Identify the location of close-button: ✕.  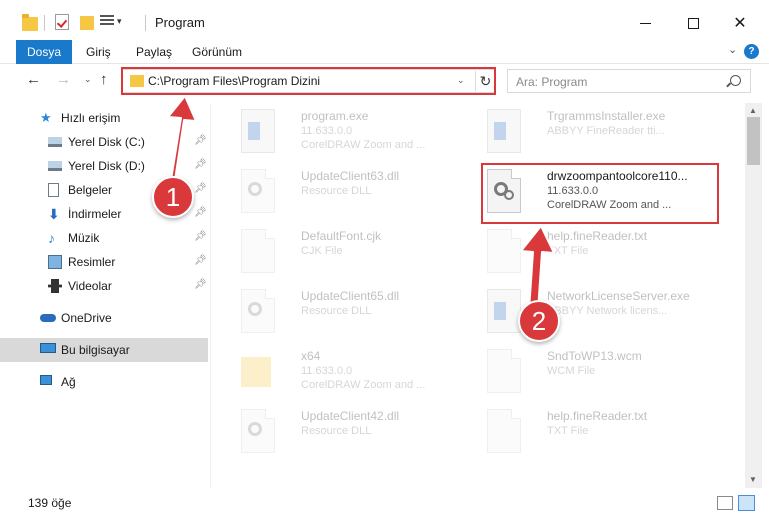
(740, 23).